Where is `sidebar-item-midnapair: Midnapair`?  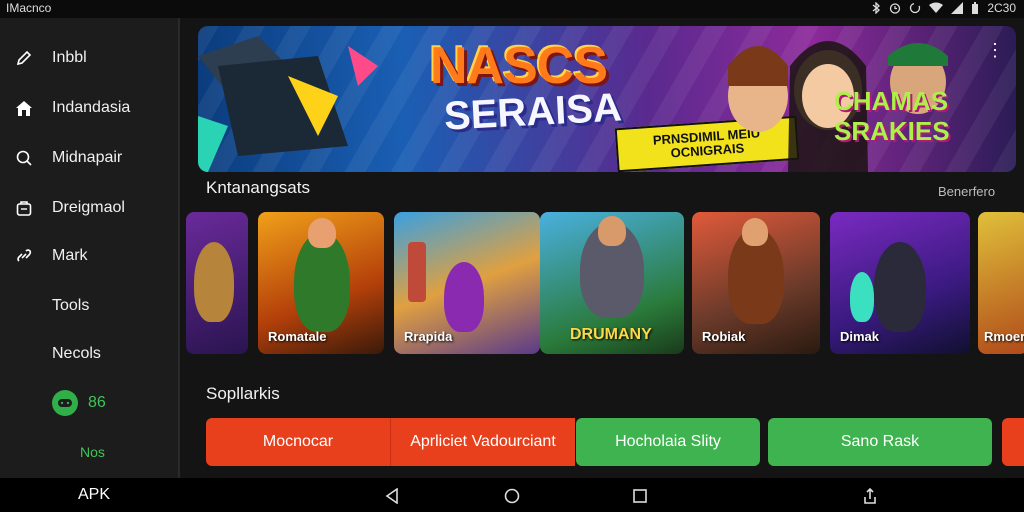 sidebar-item-midnapair: Midnapair is located at coordinates (89, 158).